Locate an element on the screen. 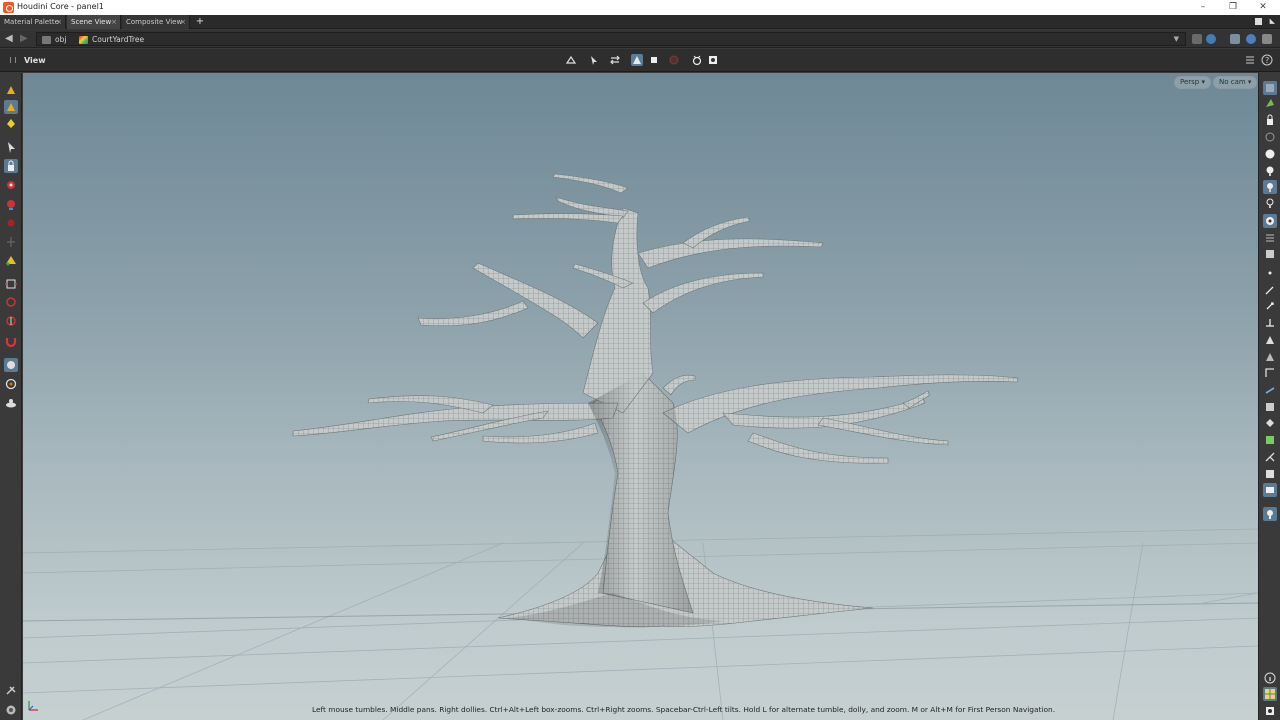 The height and width of the screenshot is (720, 1280). transform-icon is located at coordinates (615, 60).